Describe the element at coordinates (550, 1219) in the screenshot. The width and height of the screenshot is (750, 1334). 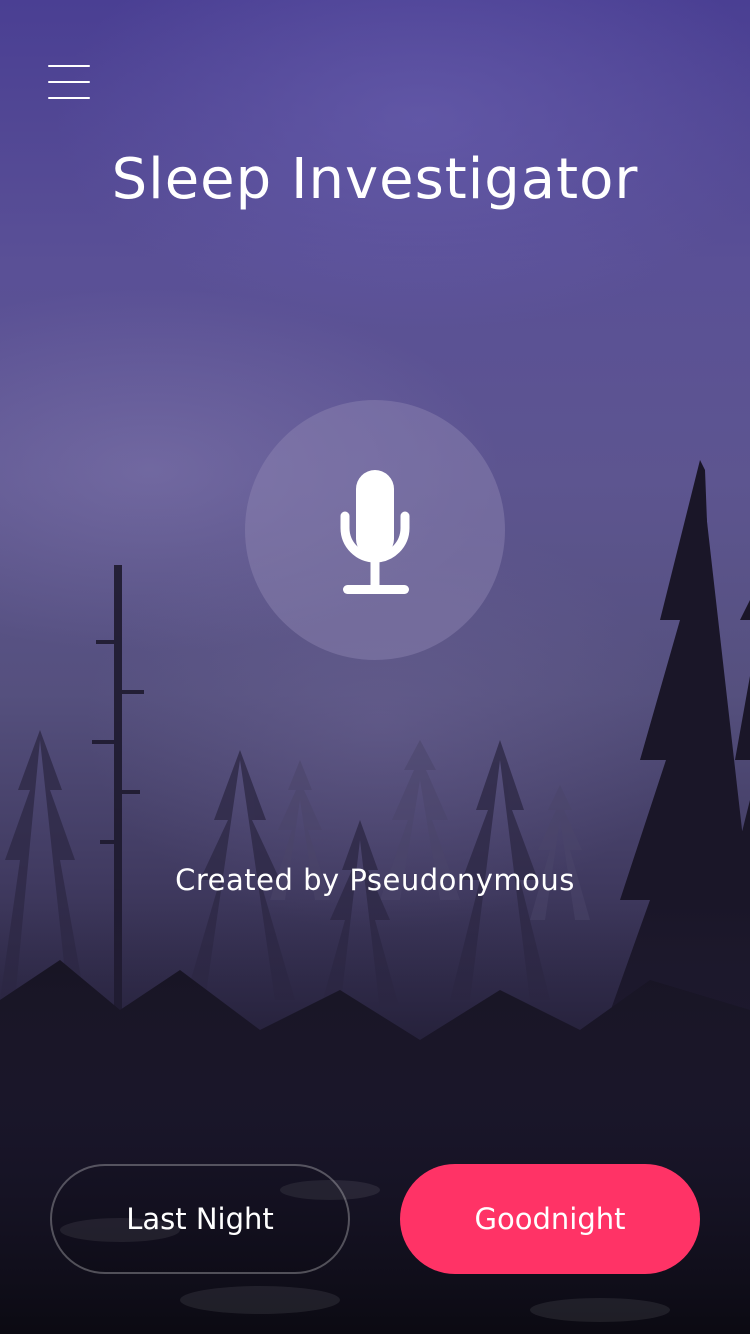
I see `goodnight-button: Goodnight` at that location.